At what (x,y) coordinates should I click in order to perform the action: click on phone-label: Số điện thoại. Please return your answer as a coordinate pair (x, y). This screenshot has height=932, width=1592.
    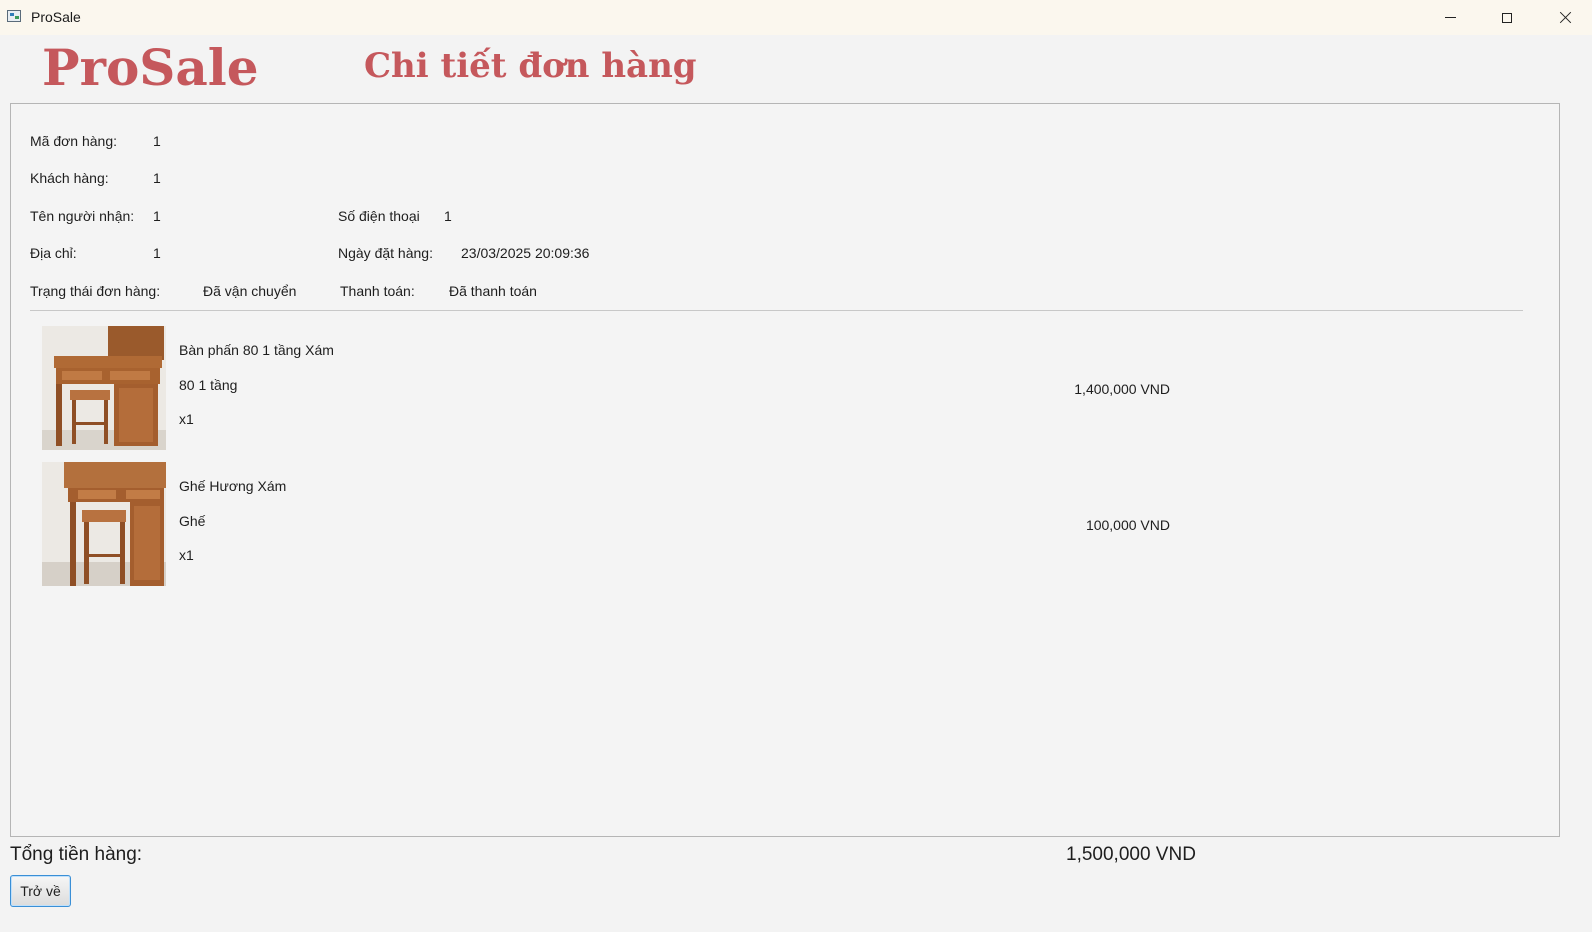
    Looking at the image, I should click on (379, 216).